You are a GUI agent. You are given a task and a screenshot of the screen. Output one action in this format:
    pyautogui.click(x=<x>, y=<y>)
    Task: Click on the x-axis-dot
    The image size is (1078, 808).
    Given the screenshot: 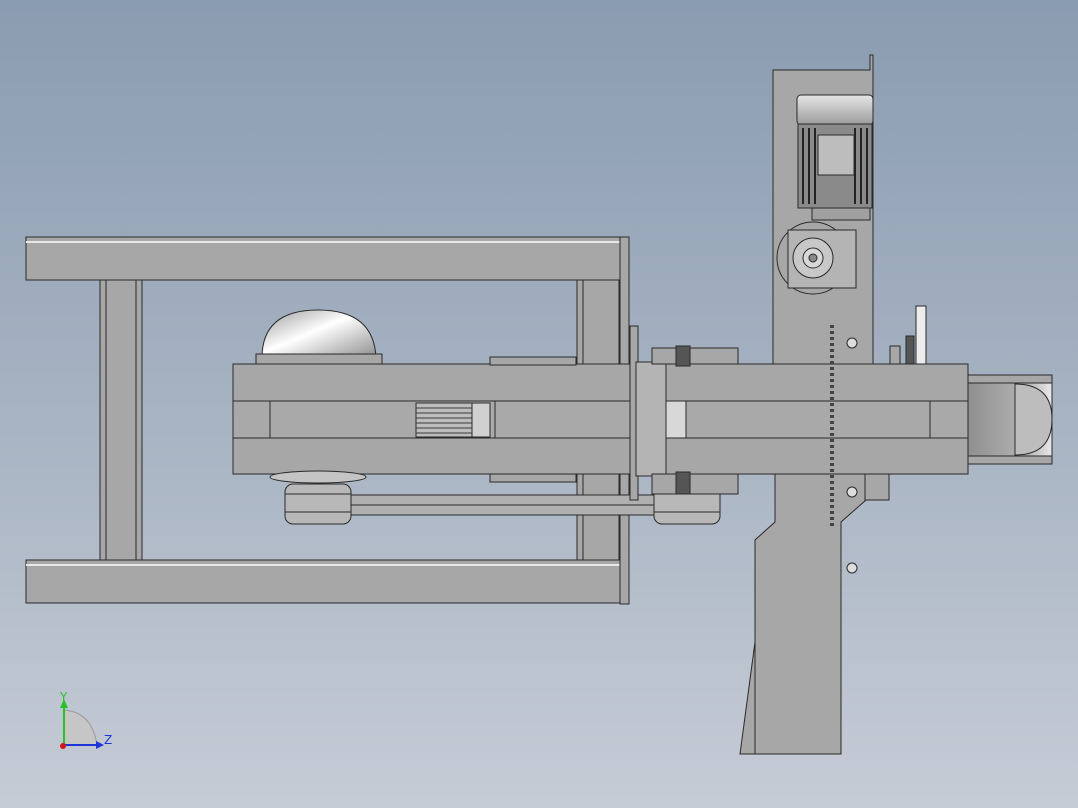 What is the action you would take?
    pyautogui.click(x=63, y=746)
    